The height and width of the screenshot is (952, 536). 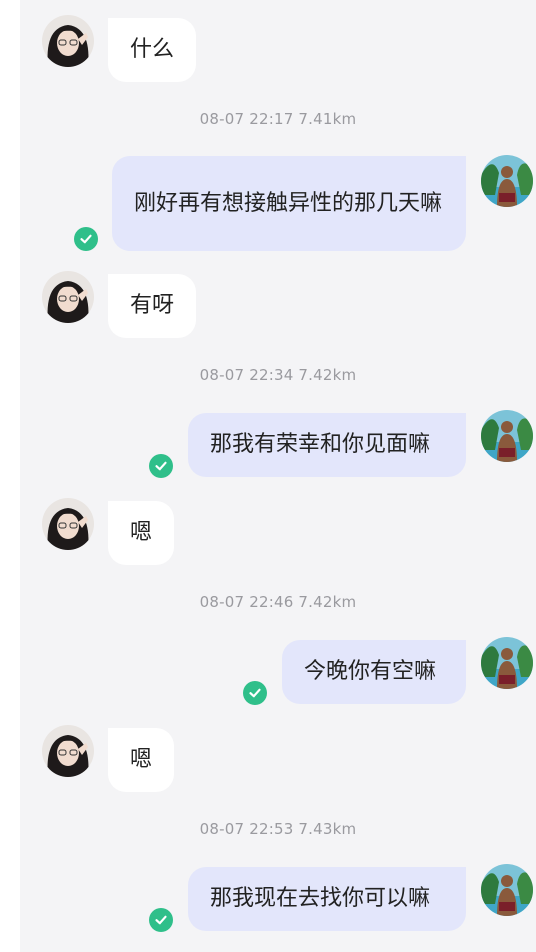 I want to click on message-text: 刚好再有想接触异性的那几天嘛, so click(x=288, y=203).